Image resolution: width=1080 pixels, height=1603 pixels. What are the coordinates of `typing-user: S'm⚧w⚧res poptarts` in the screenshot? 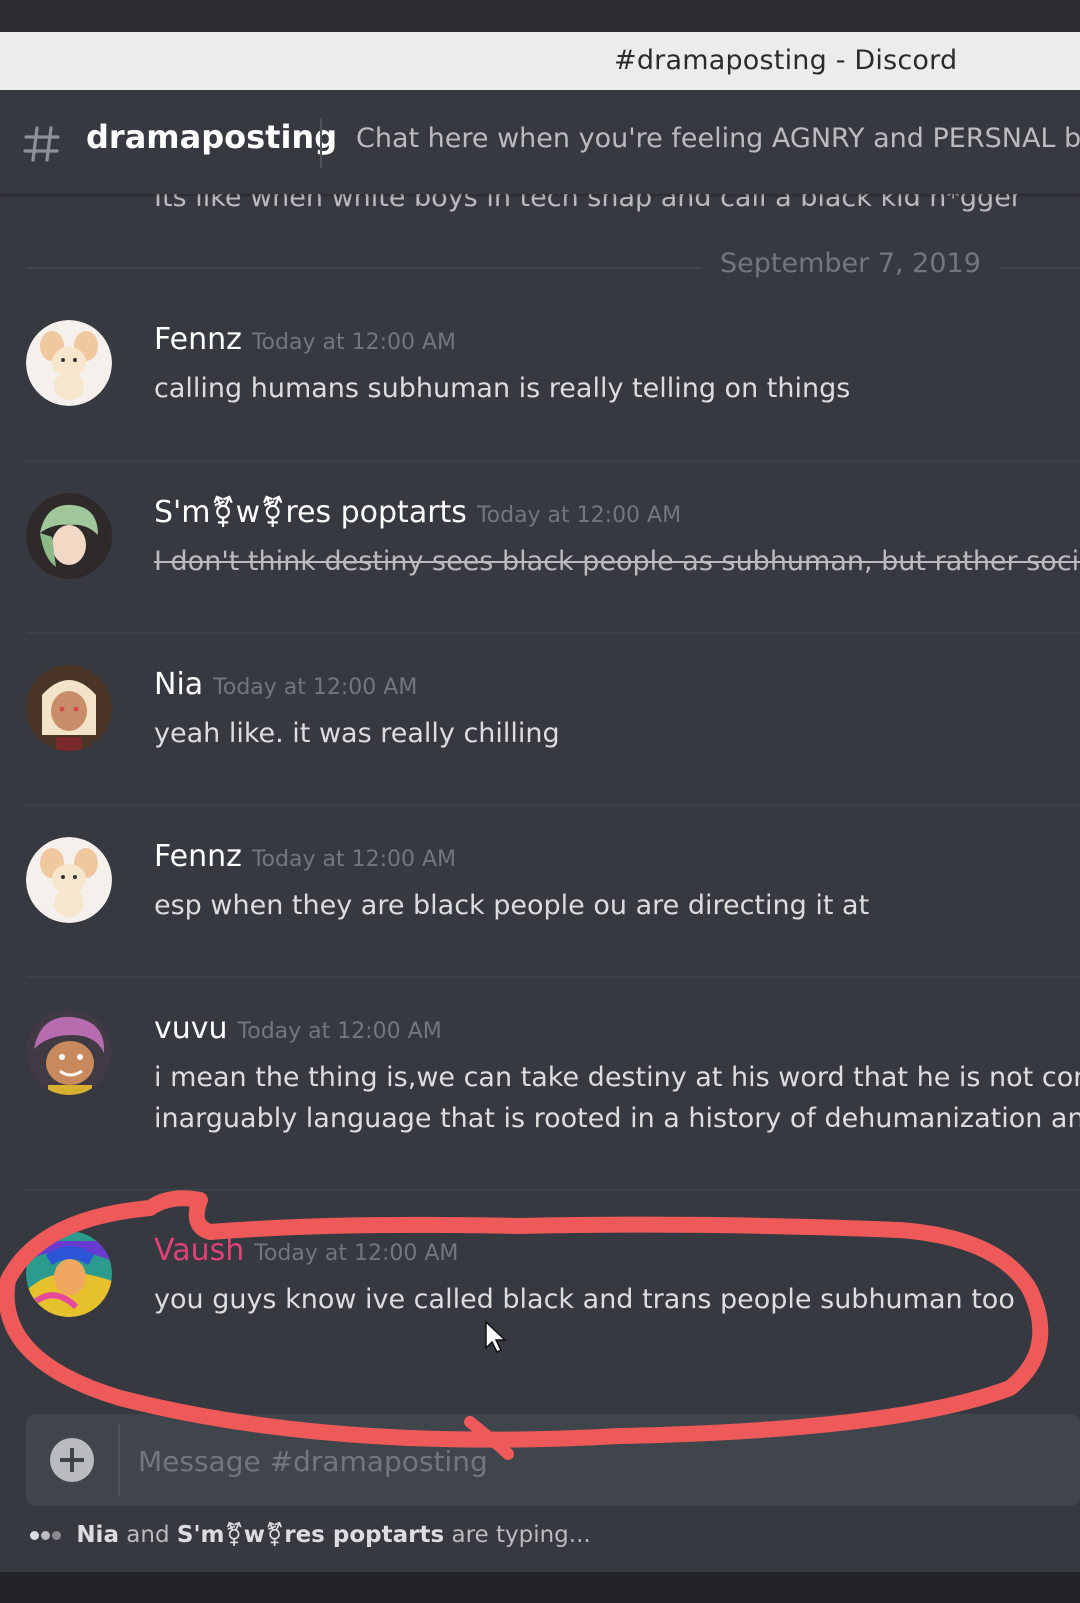 It's located at (310, 1535).